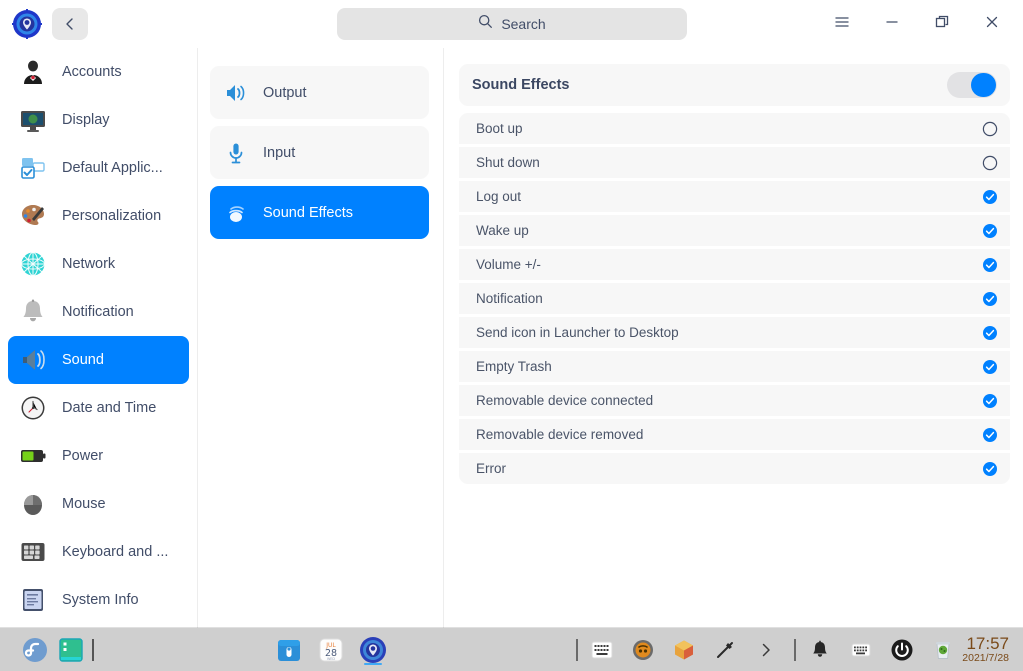 The height and width of the screenshot is (671, 1023). I want to click on sidebar-item-accounts: Accounts, so click(98, 72).